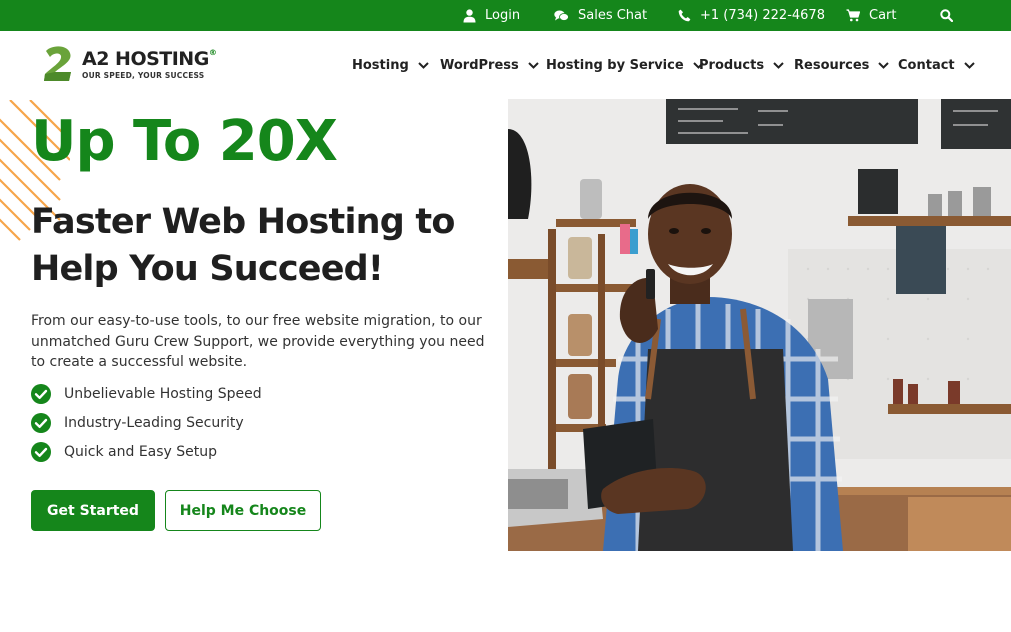 The image size is (1011, 632). I want to click on registered-mark: ®, so click(212, 52).